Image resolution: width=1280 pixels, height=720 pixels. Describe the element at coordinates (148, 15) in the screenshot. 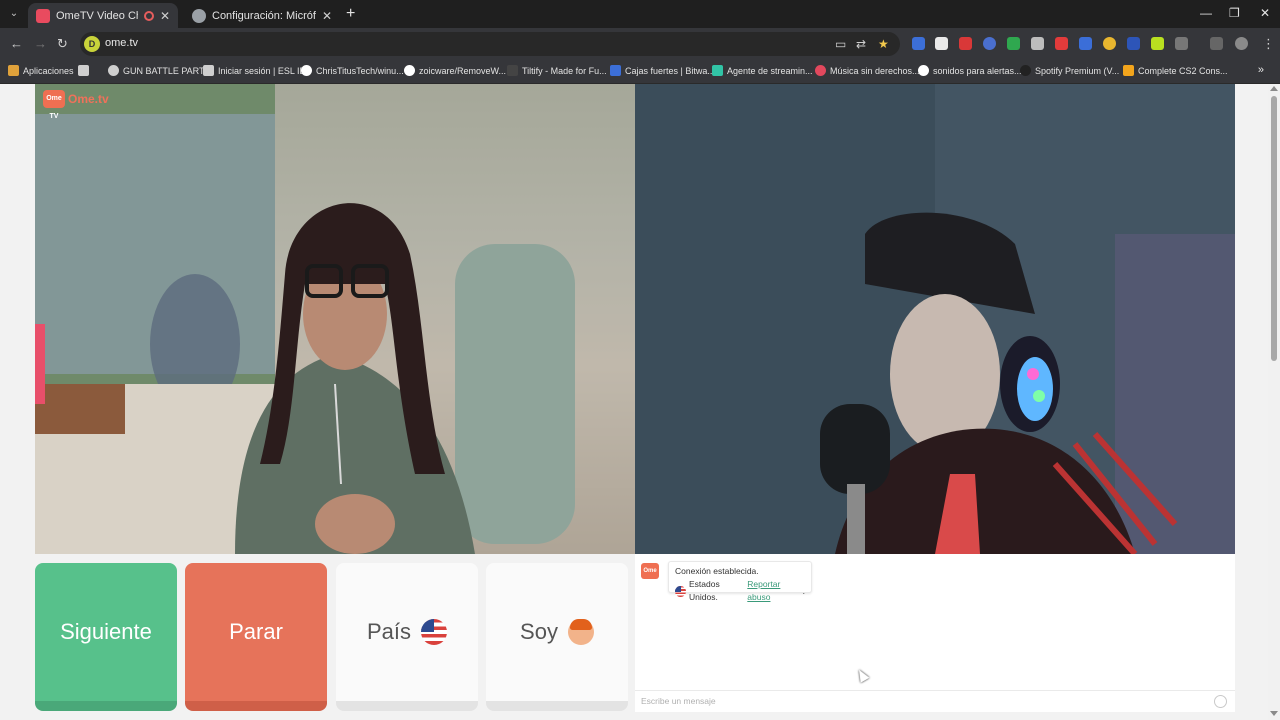

I see `recording-icon` at that location.